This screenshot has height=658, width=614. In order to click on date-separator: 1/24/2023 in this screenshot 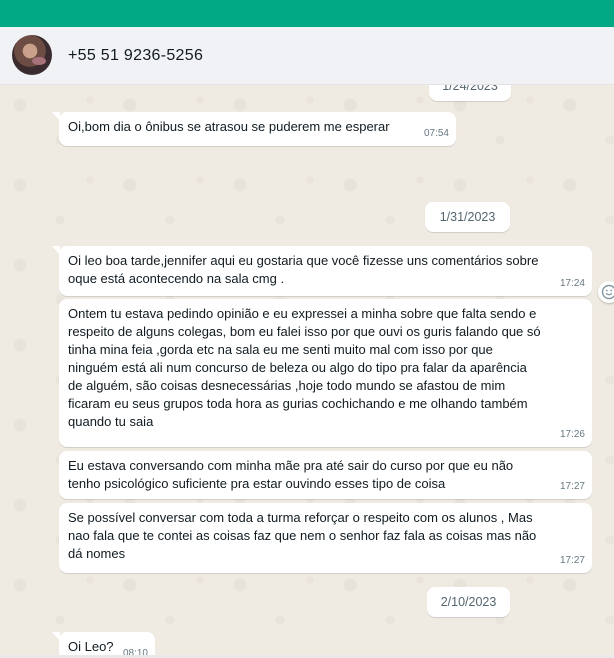, I will do `click(470, 93)`.